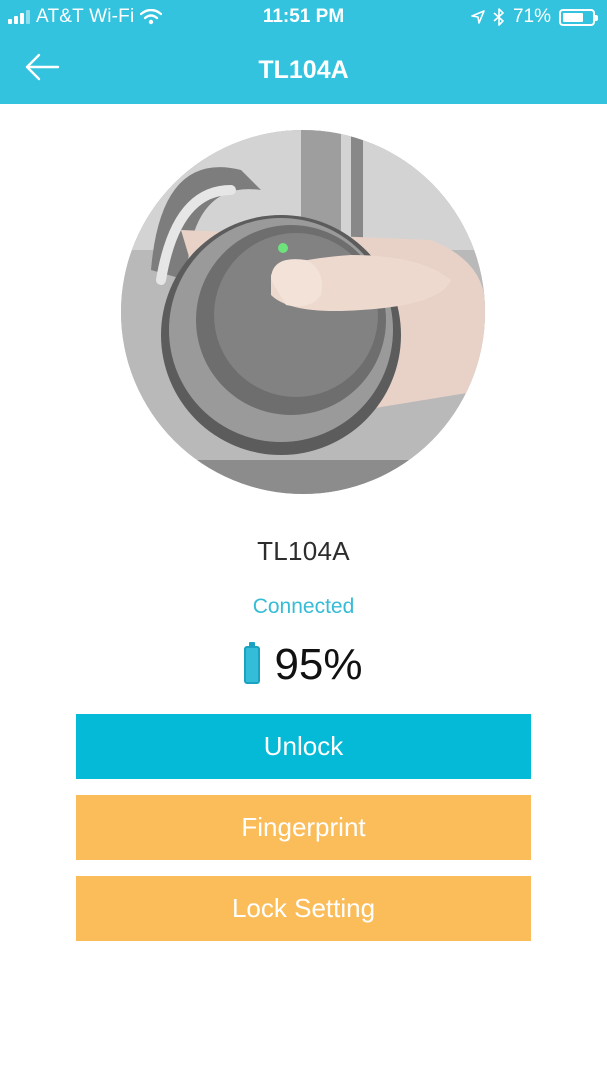 The width and height of the screenshot is (607, 1080). Describe the element at coordinates (303, 827) in the screenshot. I see `fingerprint-button: Fingerprint` at that location.